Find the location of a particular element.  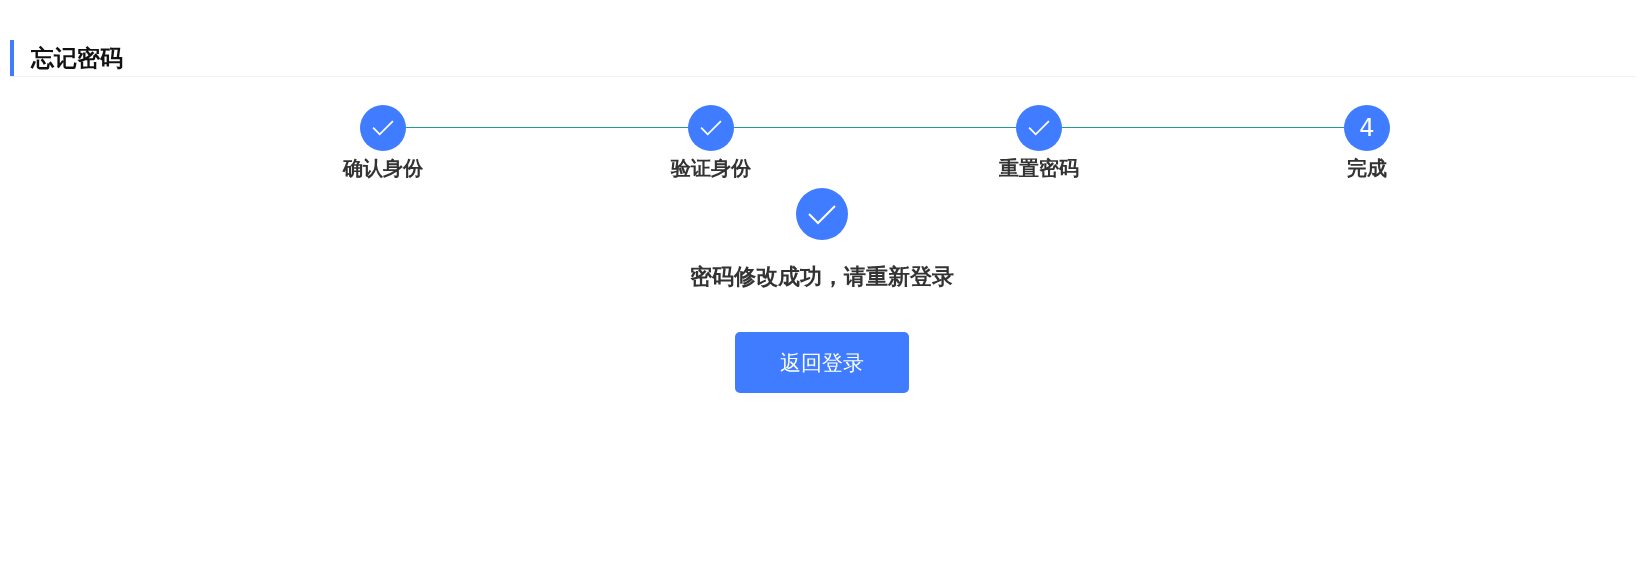

page-title: 忘记密码 is located at coordinates (66, 58).